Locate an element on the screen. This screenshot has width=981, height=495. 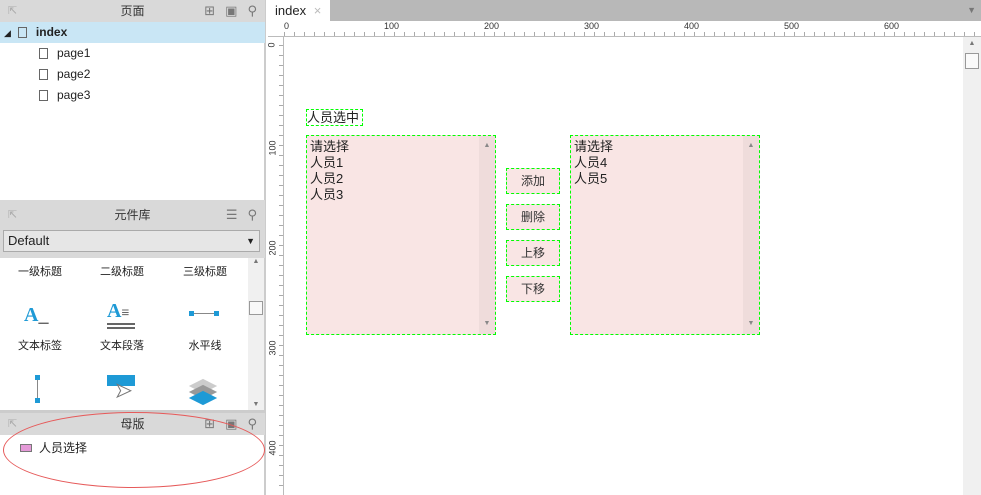
left-listbox: 请选择 人员1 人员2 人员3 ▲ ▼ is located at coordinates (401, 235).